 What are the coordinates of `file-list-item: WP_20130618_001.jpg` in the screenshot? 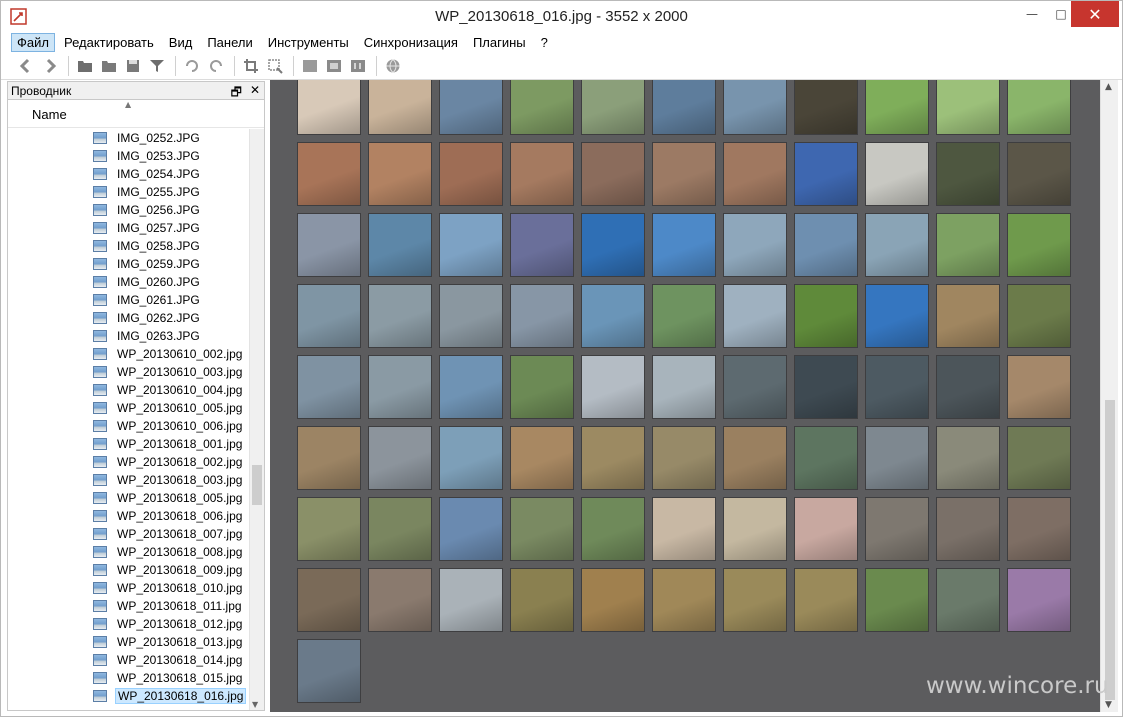 It's located at (128, 444).